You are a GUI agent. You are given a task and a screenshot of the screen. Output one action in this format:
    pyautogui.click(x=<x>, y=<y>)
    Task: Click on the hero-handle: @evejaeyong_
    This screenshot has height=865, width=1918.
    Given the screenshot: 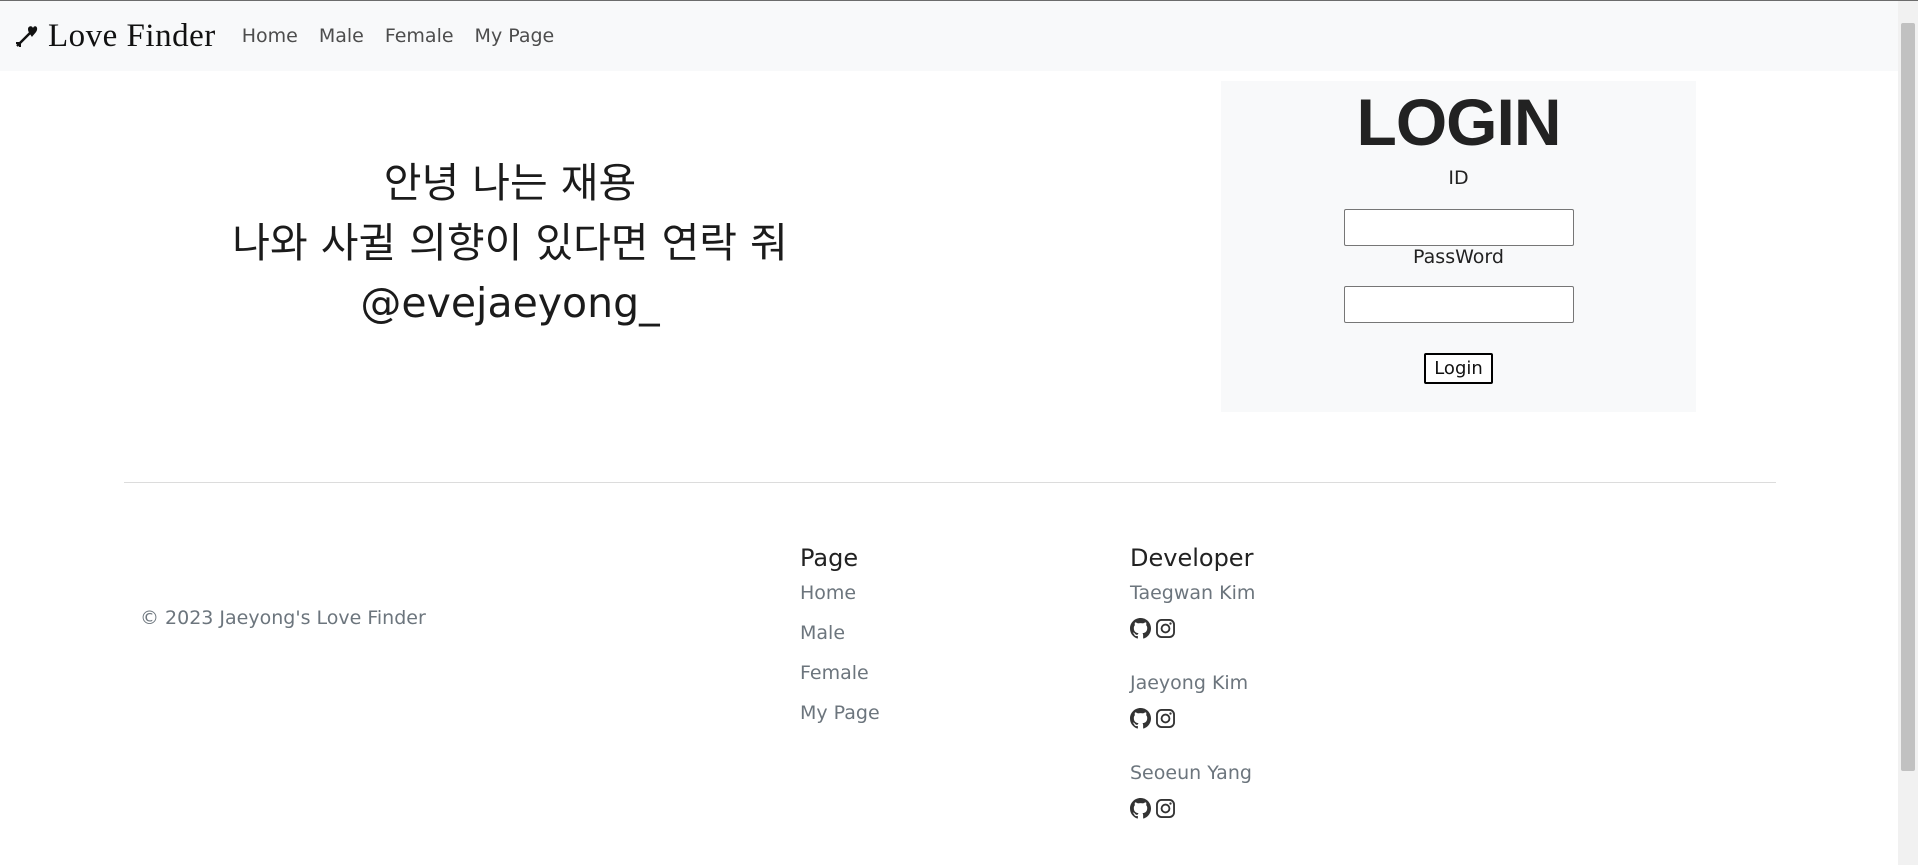 What is the action you would take?
    pyautogui.click(x=510, y=303)
    